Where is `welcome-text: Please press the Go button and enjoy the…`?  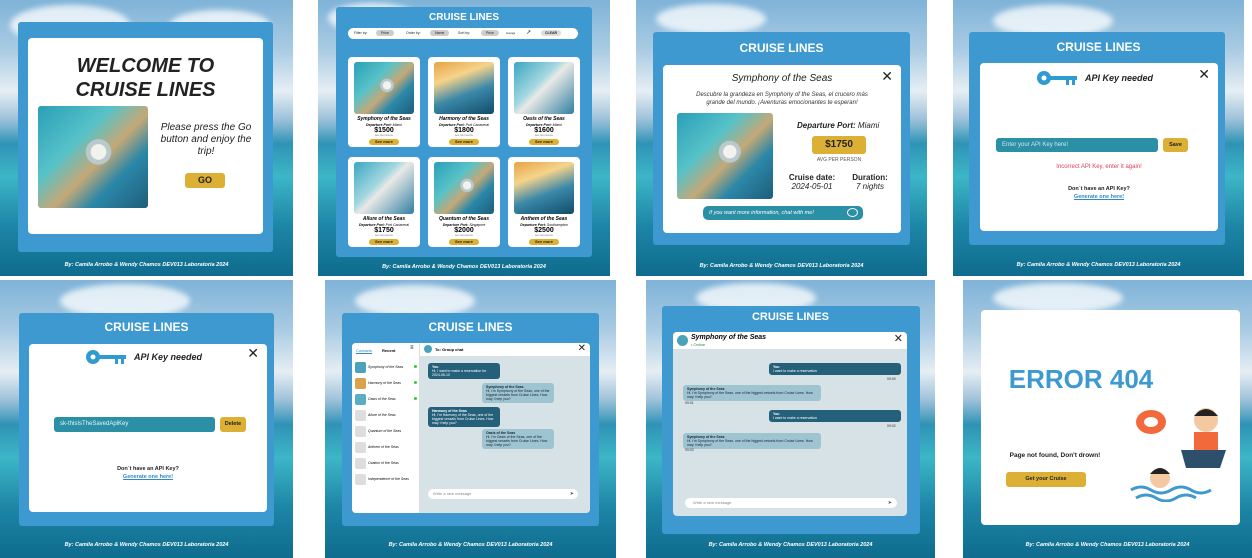 welcome-text: Please press the Go button and enjoy the… is located at coordinates (206, 139).